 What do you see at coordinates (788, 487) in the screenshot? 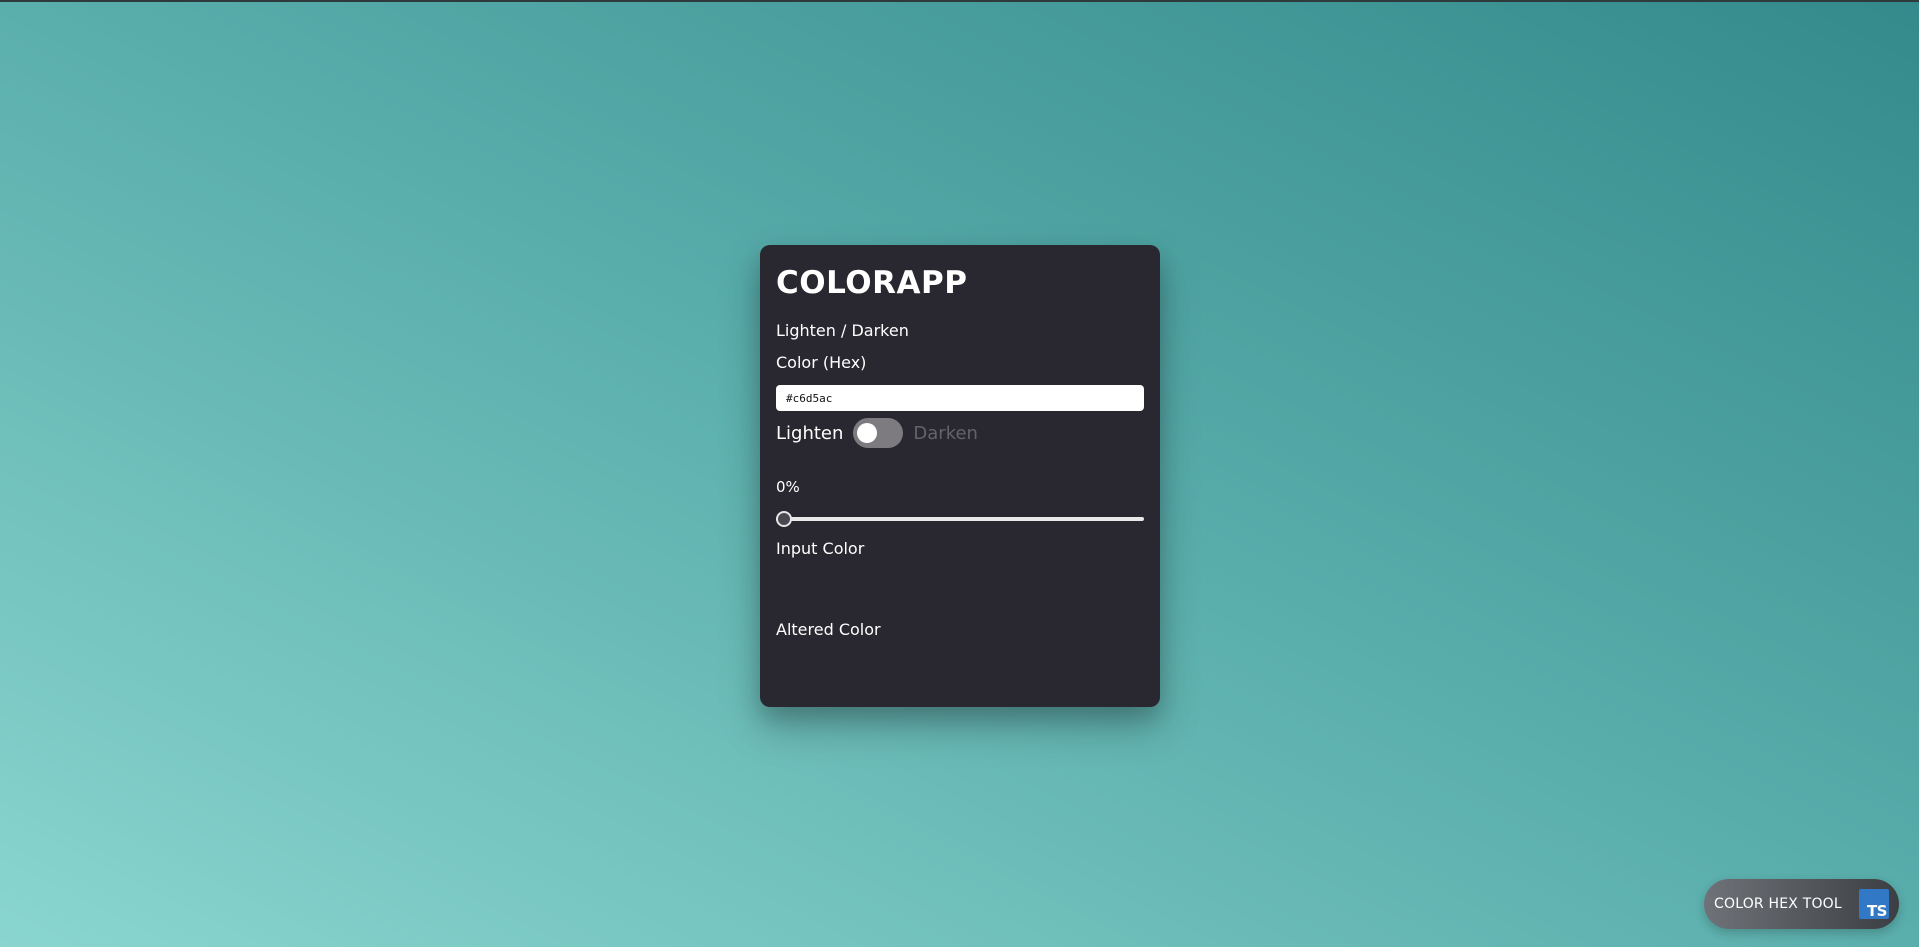
I see `percent-readout: 0%` at bounding box center [788, 487].